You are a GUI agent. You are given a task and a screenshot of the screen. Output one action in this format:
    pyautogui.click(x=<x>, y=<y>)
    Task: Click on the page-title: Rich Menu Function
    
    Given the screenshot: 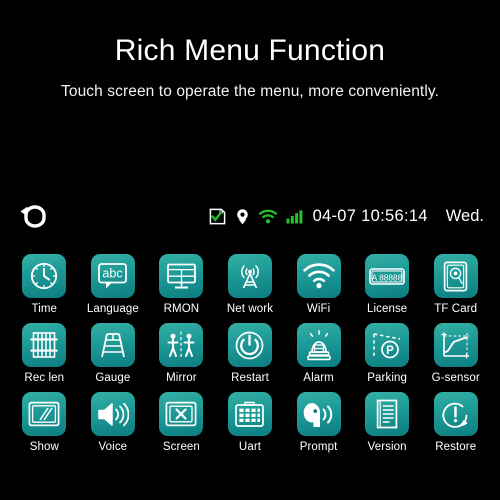 What is the action you would take?
    pyautogui.click(x=250, y=50)
    